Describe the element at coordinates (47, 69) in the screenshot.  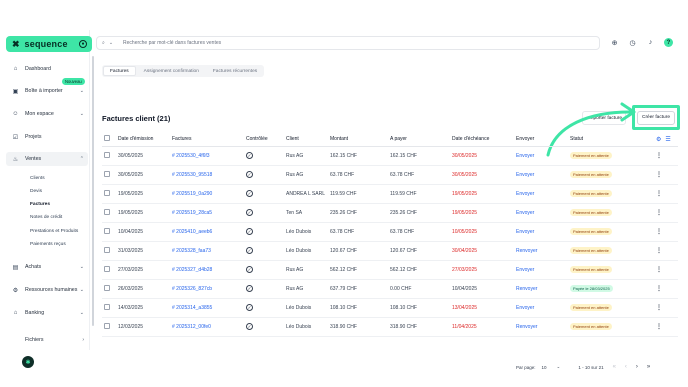
I see `sidebar-item-dashboard: ⌂ Dashboard` at that location.